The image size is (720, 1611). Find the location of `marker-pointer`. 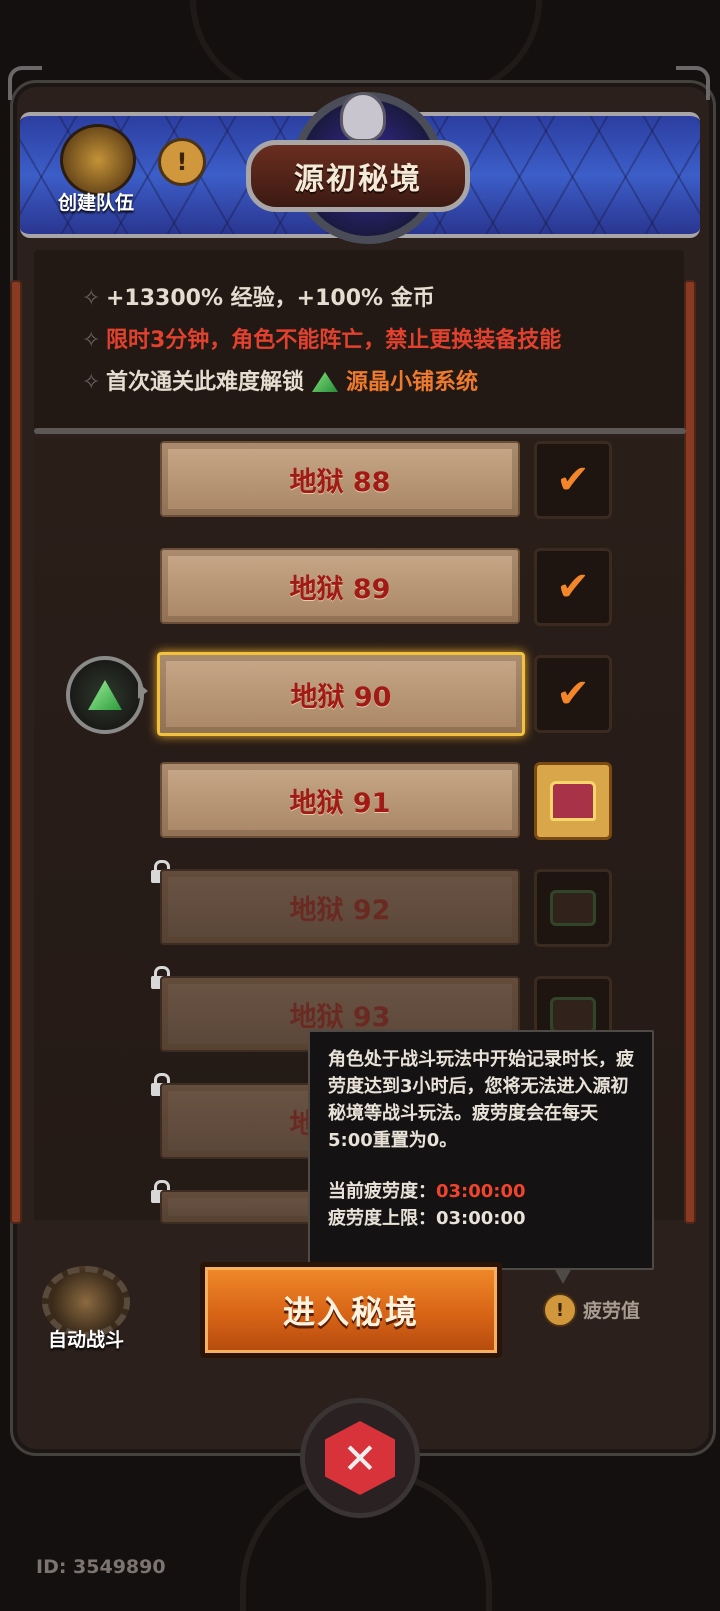

marker-pointer is located at coordinates (143, 691).